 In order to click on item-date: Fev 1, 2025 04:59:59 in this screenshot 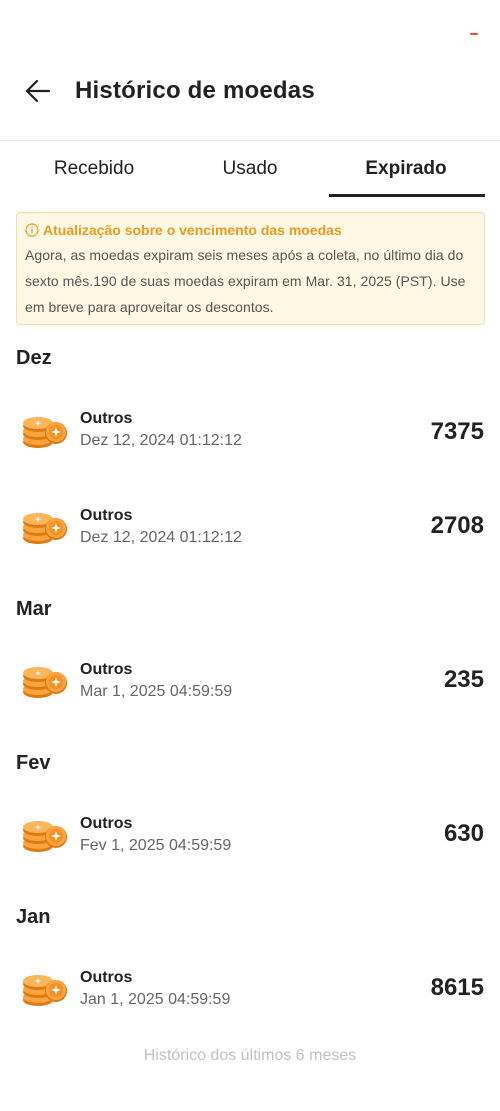, I will do `click(156, 845)`.